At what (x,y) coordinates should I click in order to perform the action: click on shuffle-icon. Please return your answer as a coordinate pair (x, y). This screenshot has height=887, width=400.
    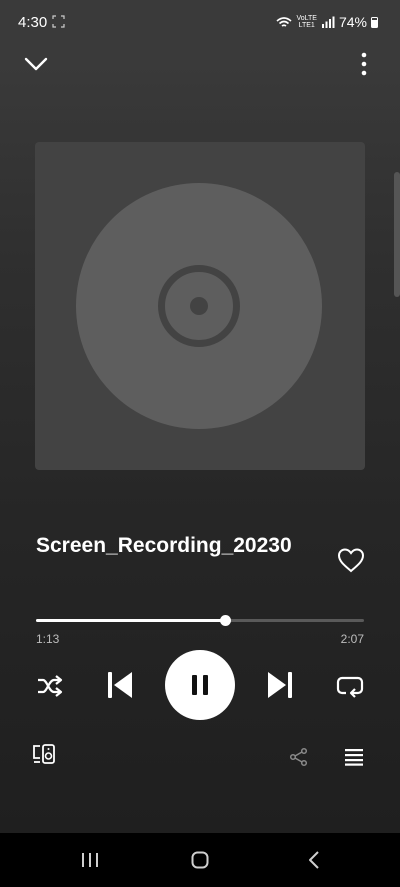
    Looking at the image, I should click on (50, 686).